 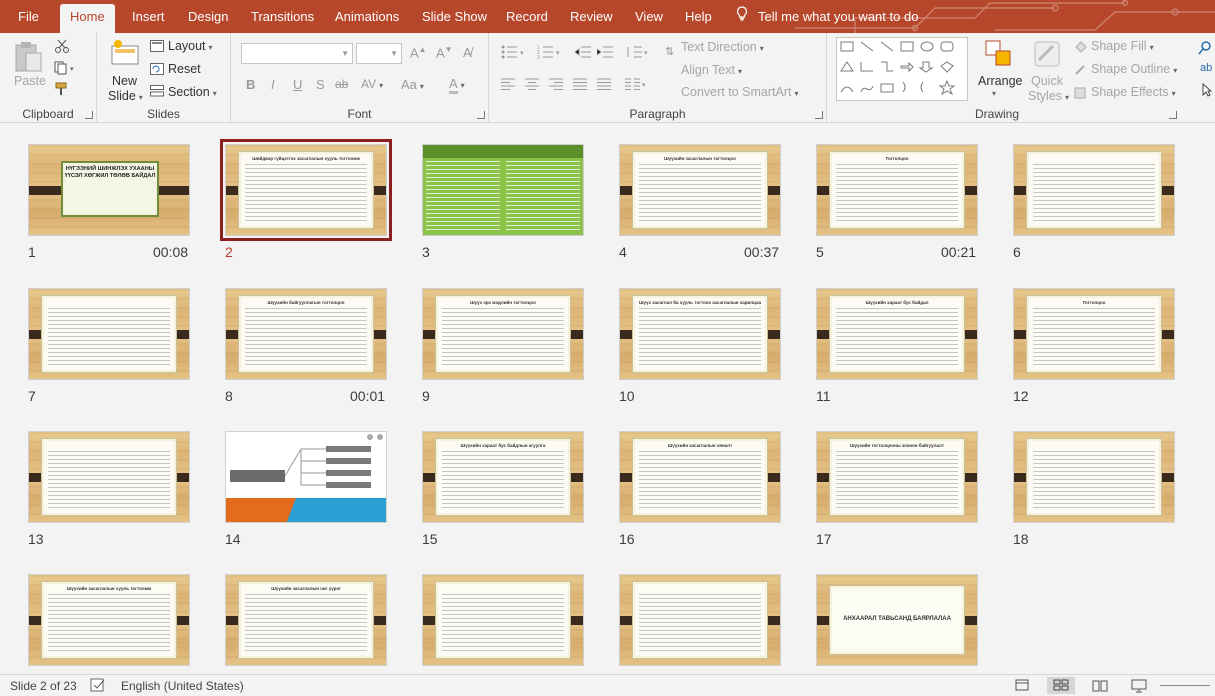 I want to click on increase-font-size-icon: A▲, so click(x=418, y=52).